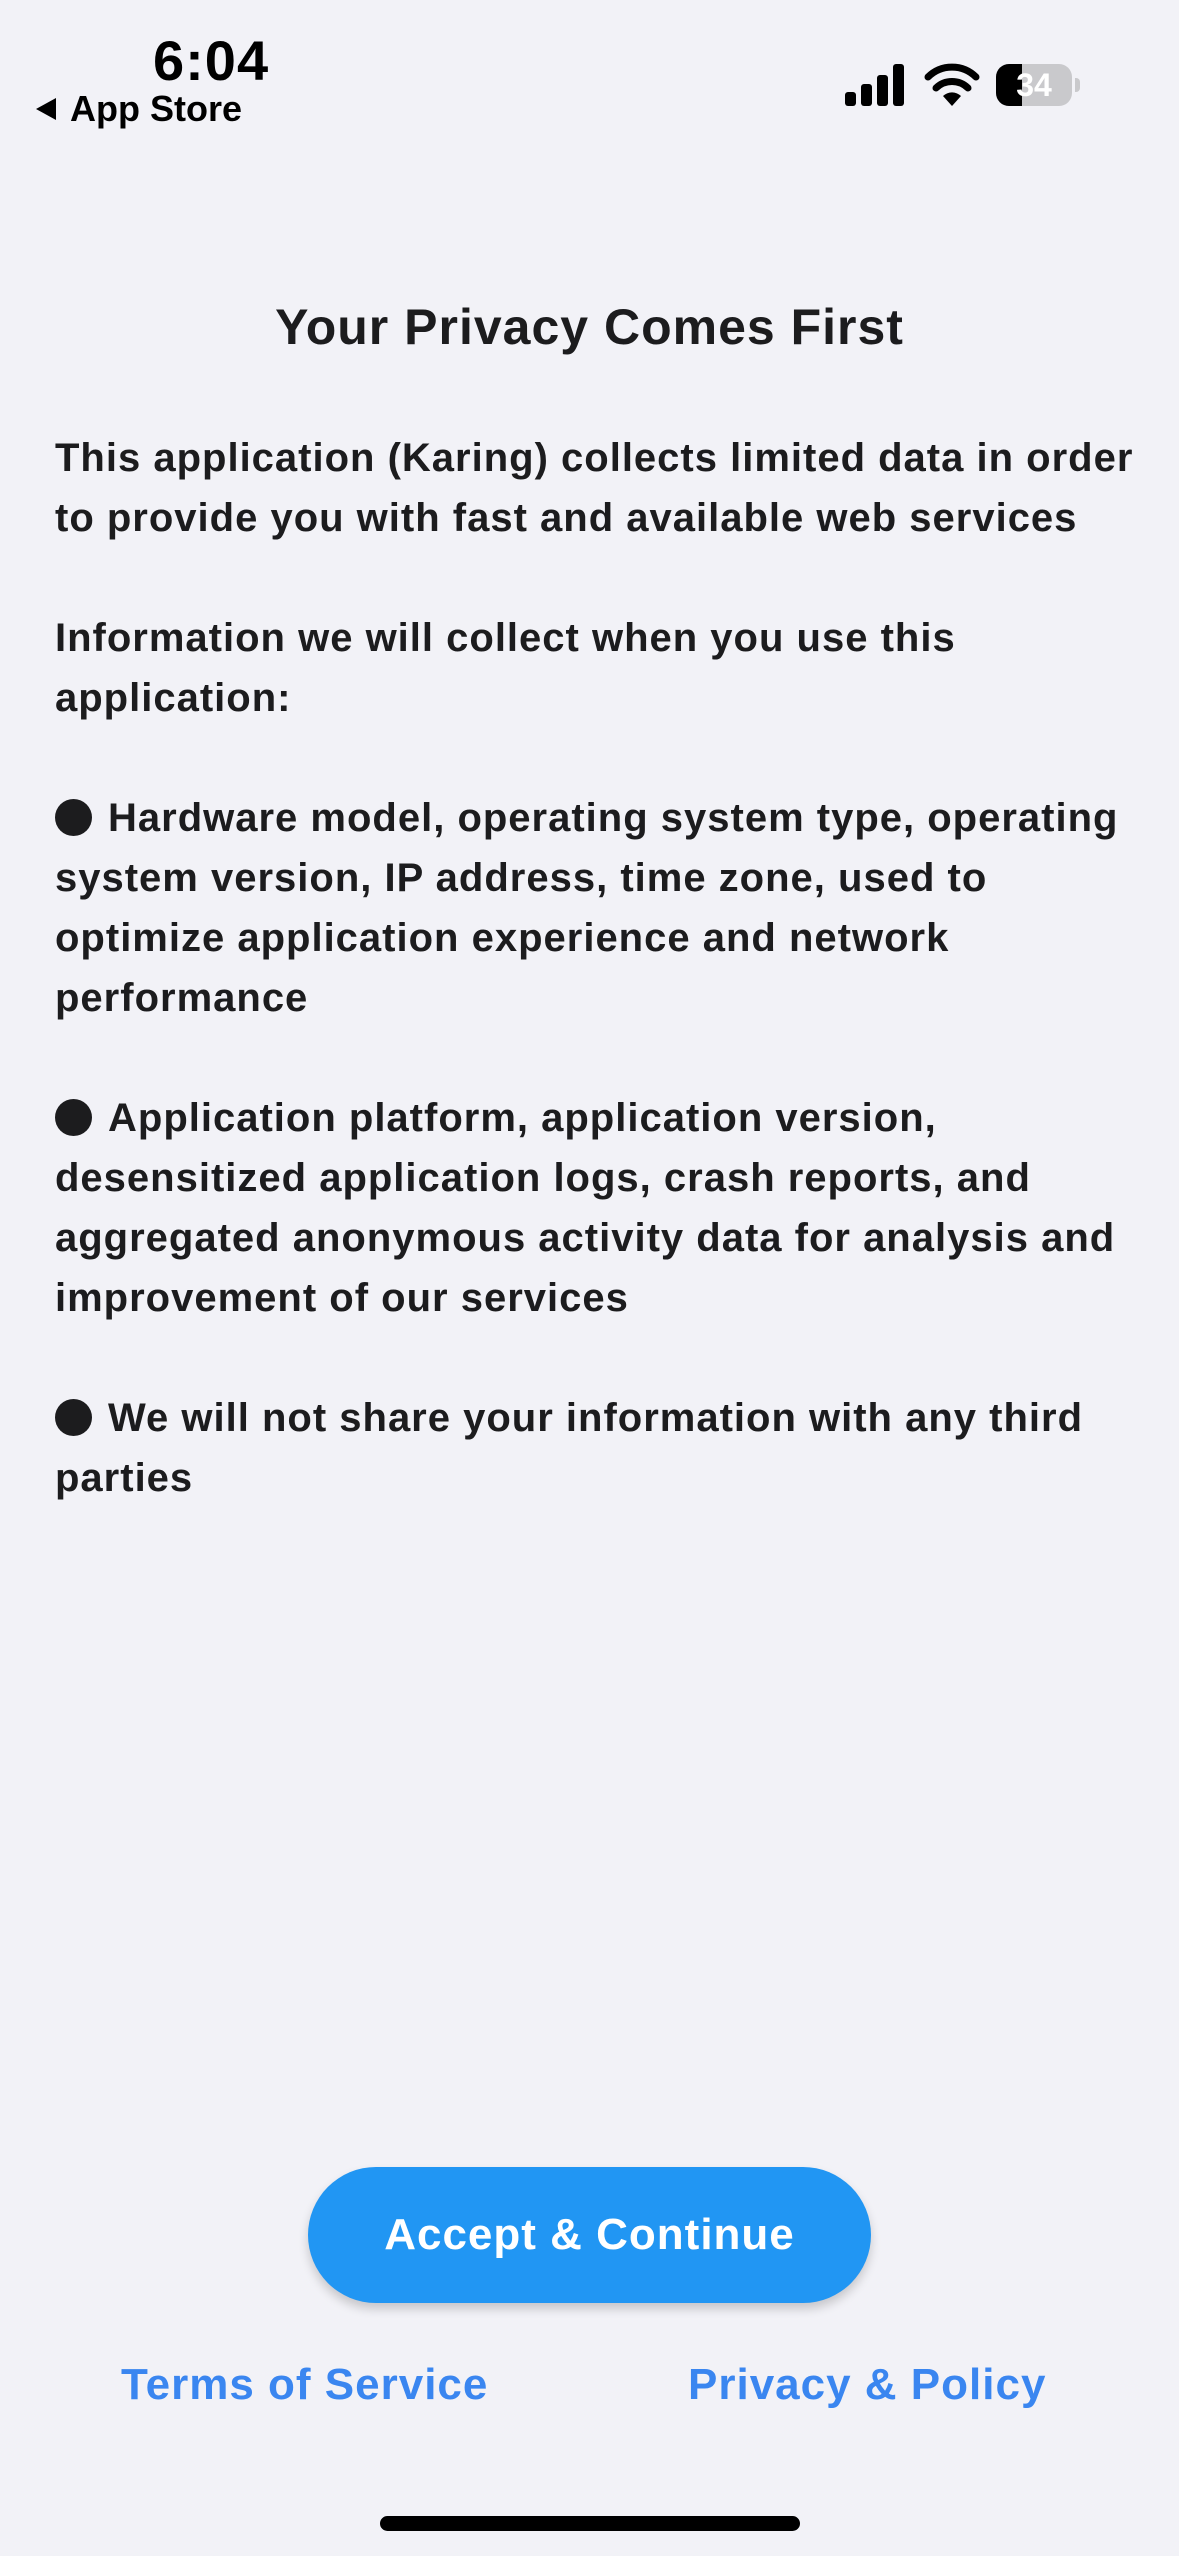 The width and height of the screenshot is (1179, 2556). I want to click on signal-icon, so click(874, 85).